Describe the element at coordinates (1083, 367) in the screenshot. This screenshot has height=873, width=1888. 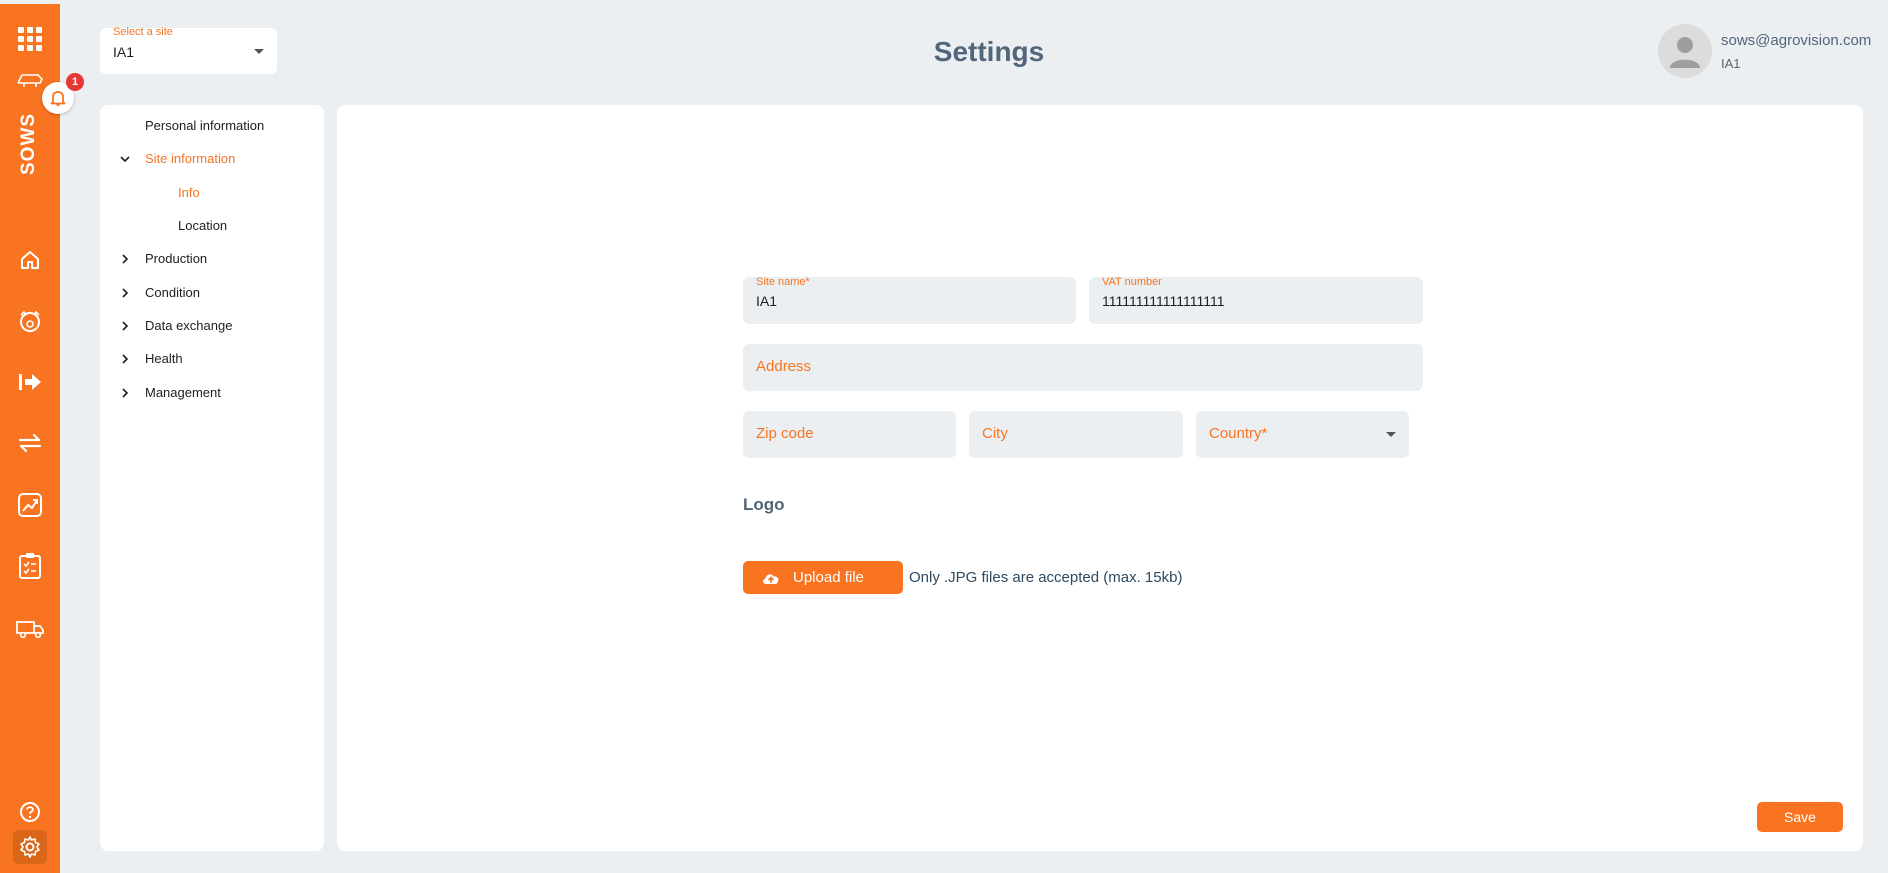
I see `address-field: Address` at that location.